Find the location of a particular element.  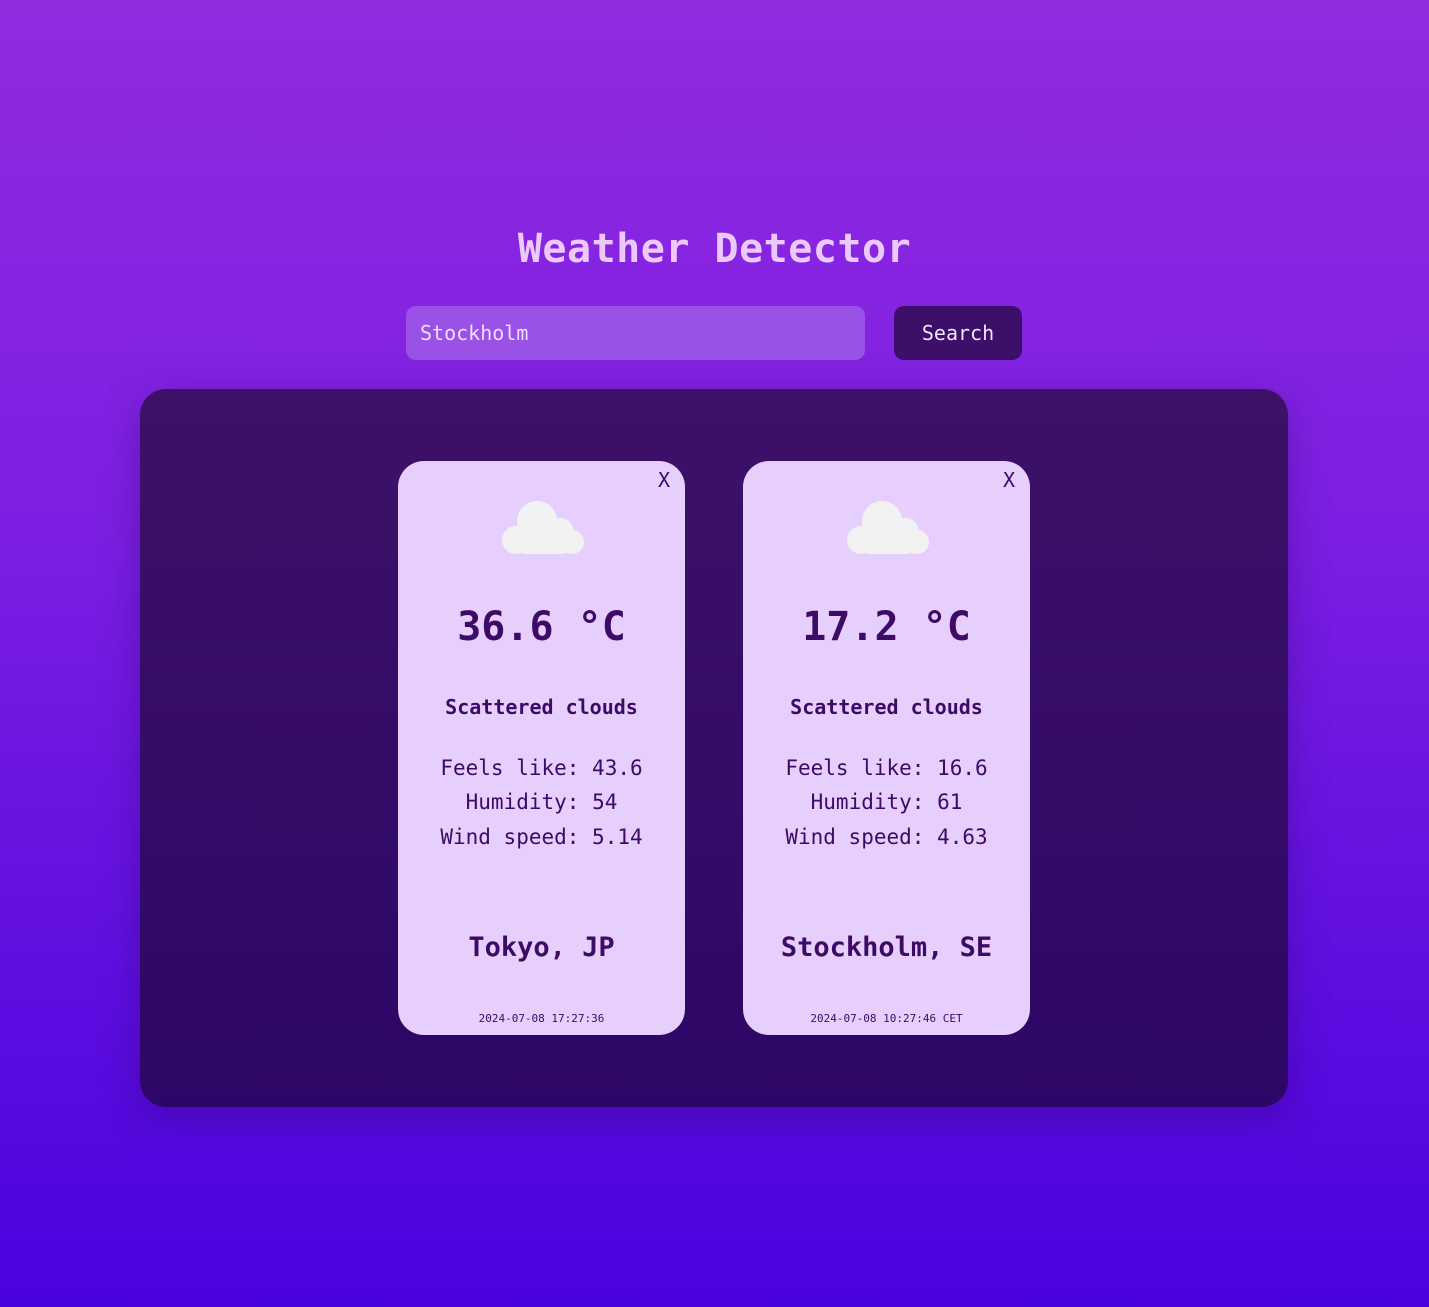

feels-like: Feels like: 43.6 is located at coordinates (541, 768).